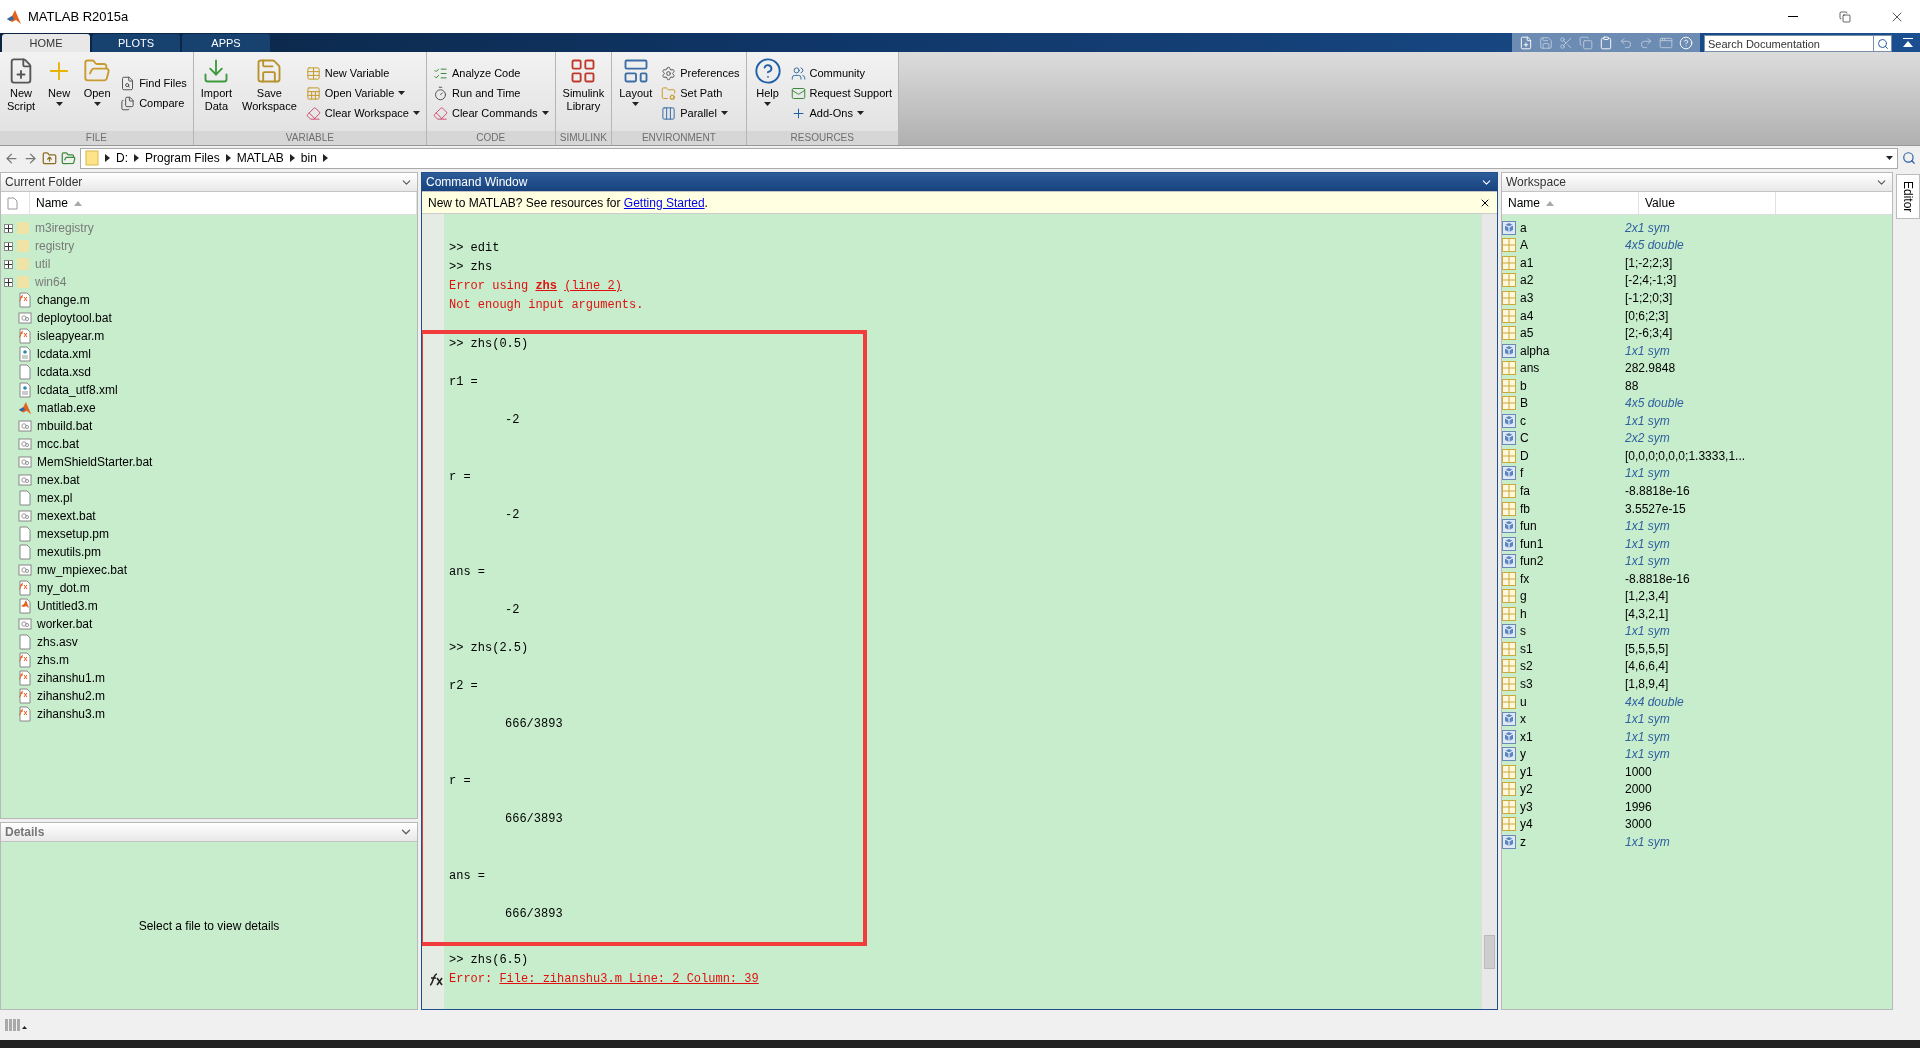 The width and height of the screenshot is (1920, 1048). What do you see at coordinates (1570, 227) in the screenshot?
I see `variable-name: a` at bounding box center [1570, 227].